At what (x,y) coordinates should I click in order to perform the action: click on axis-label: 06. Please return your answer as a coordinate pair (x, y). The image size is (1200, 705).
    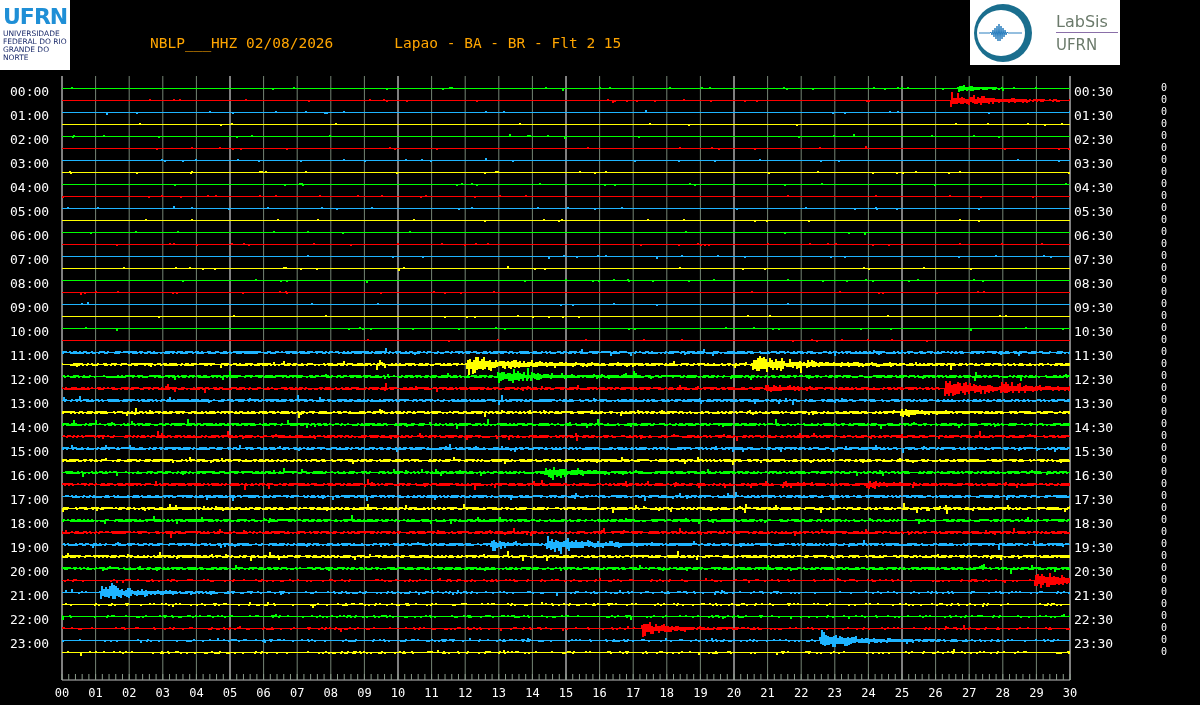
    Looking at the image, I should click on (263, 693).